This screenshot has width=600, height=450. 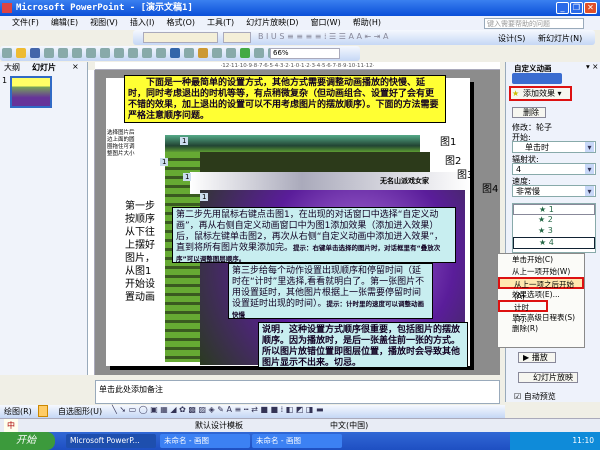 I want to click on title-bar: Microsoft PowerPoint - [演示文稿1], so click(x=300, y=8).